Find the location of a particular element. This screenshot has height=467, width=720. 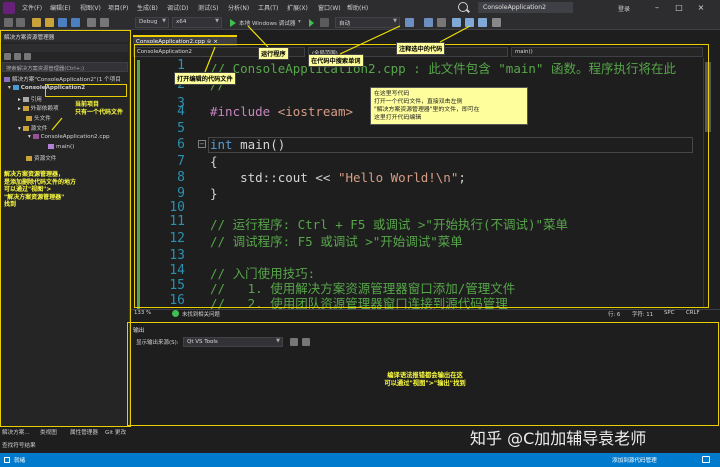

indent-icon is located at coordinates (456, 22).